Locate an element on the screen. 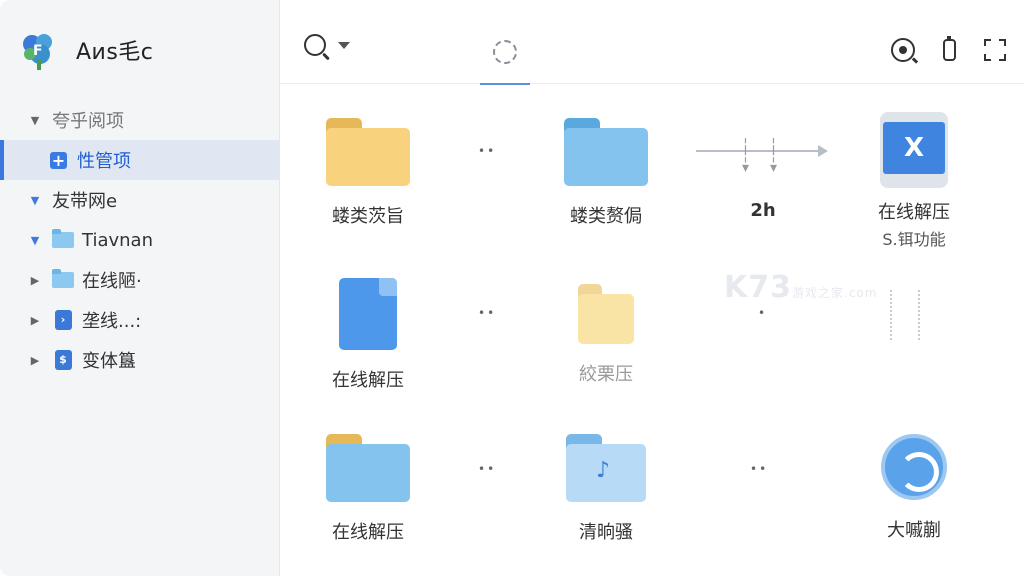  brand: F Aᴎs毛c is located at coordinates (139, 50).